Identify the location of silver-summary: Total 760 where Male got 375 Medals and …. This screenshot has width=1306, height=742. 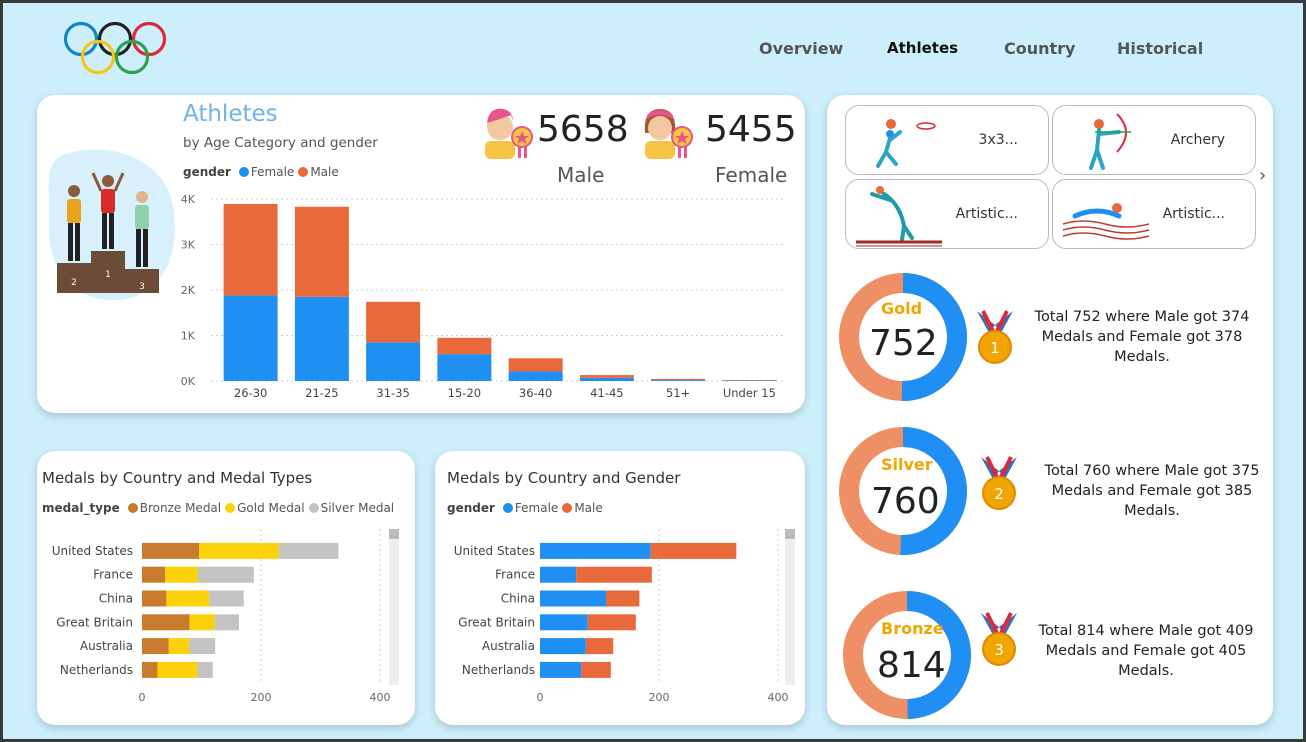
(1152, 491).